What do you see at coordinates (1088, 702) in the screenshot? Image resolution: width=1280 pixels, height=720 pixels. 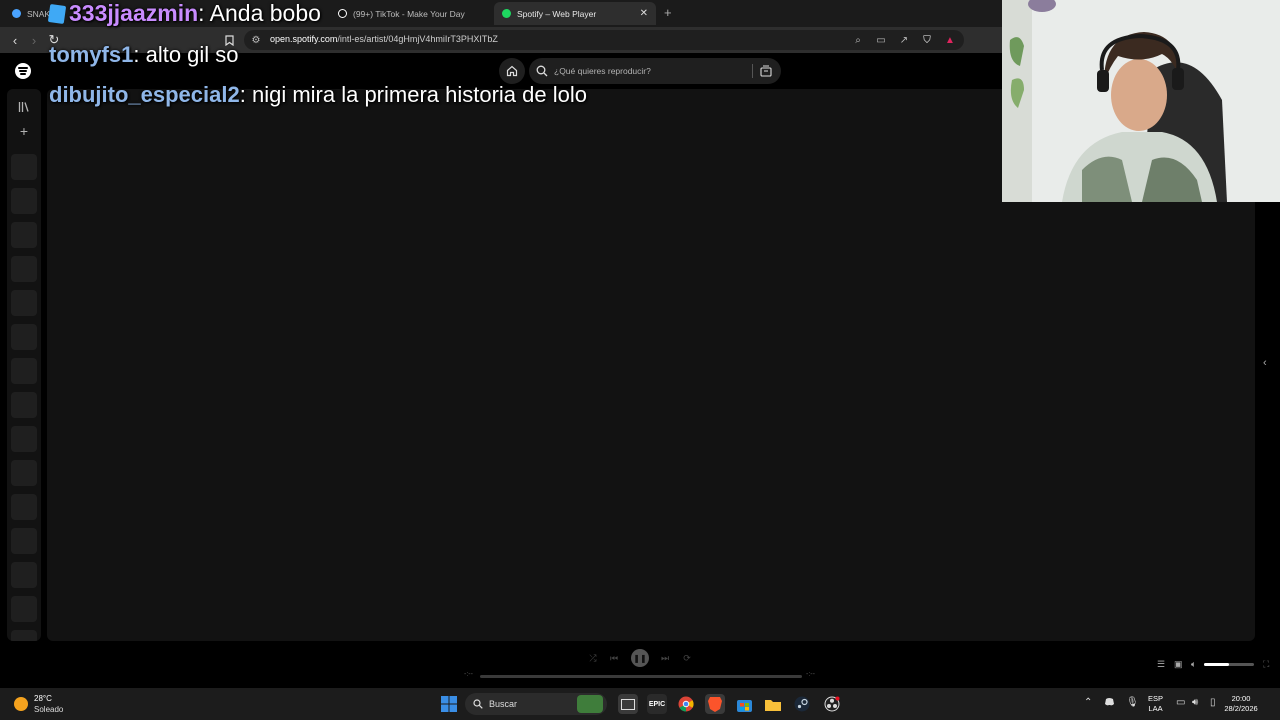 I see `show-hidden-icons-icon: ⌃` at bounding box center [1088, 702].